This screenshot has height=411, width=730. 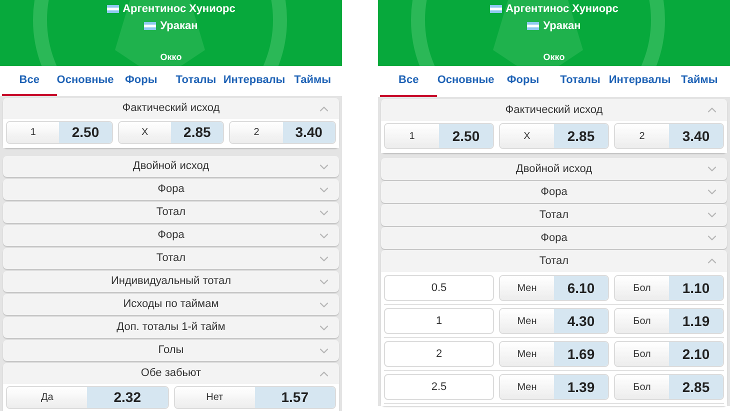 What do you see at coordinates (439, 387) in the screenshot?
I see `line-value: 2.5` at bounding box center [439, 387].